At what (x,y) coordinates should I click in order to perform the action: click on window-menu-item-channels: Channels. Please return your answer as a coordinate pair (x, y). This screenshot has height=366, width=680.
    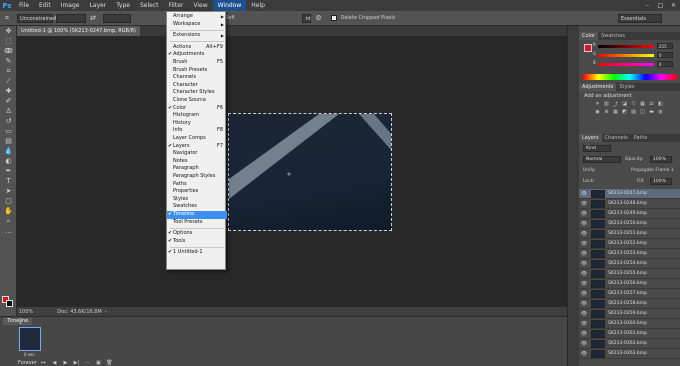
    Looking at the image, I should click on (197, 78).